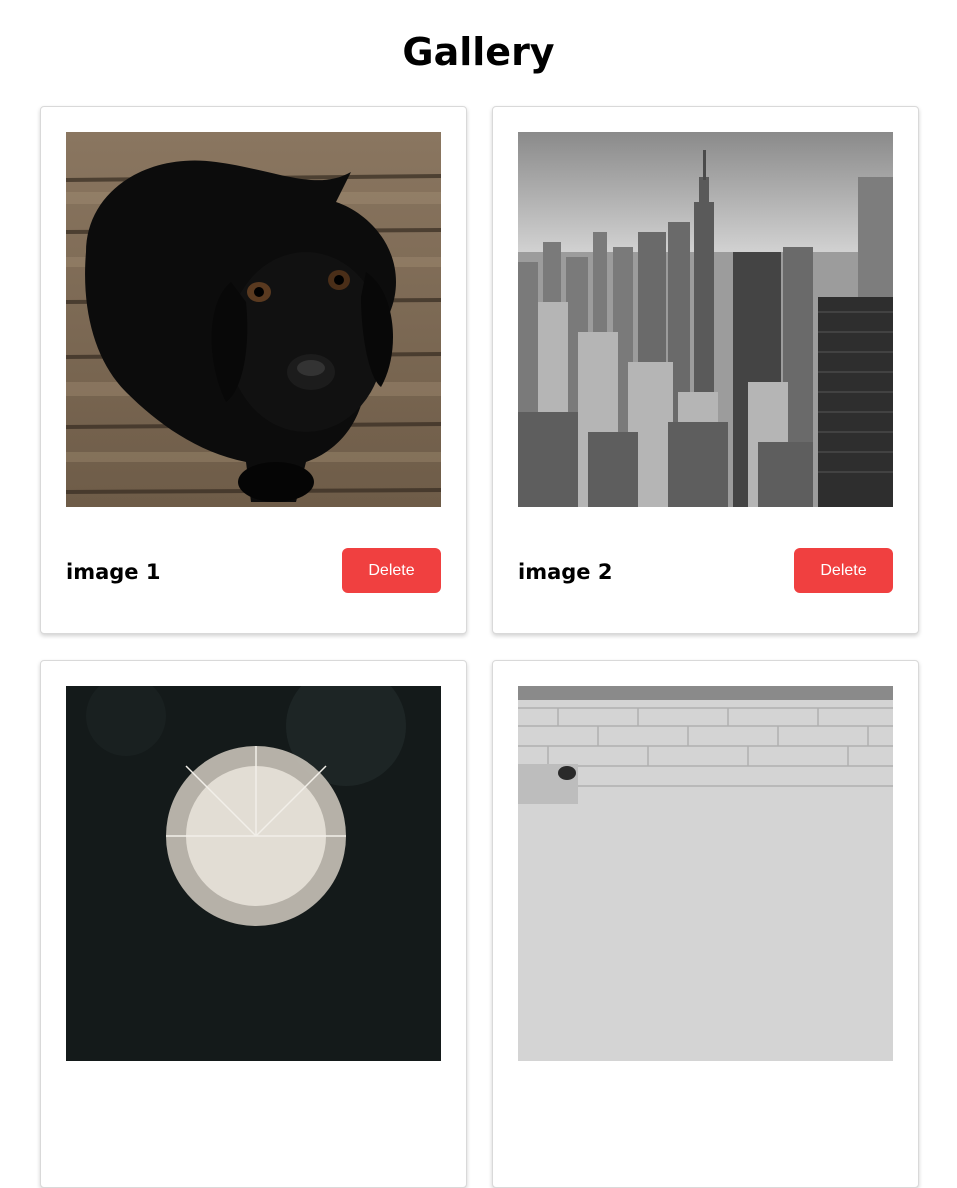 Image resolution: width=957 pixels, height=1188 pixels. I want to click on stone-wall-image, so click(705, 873).